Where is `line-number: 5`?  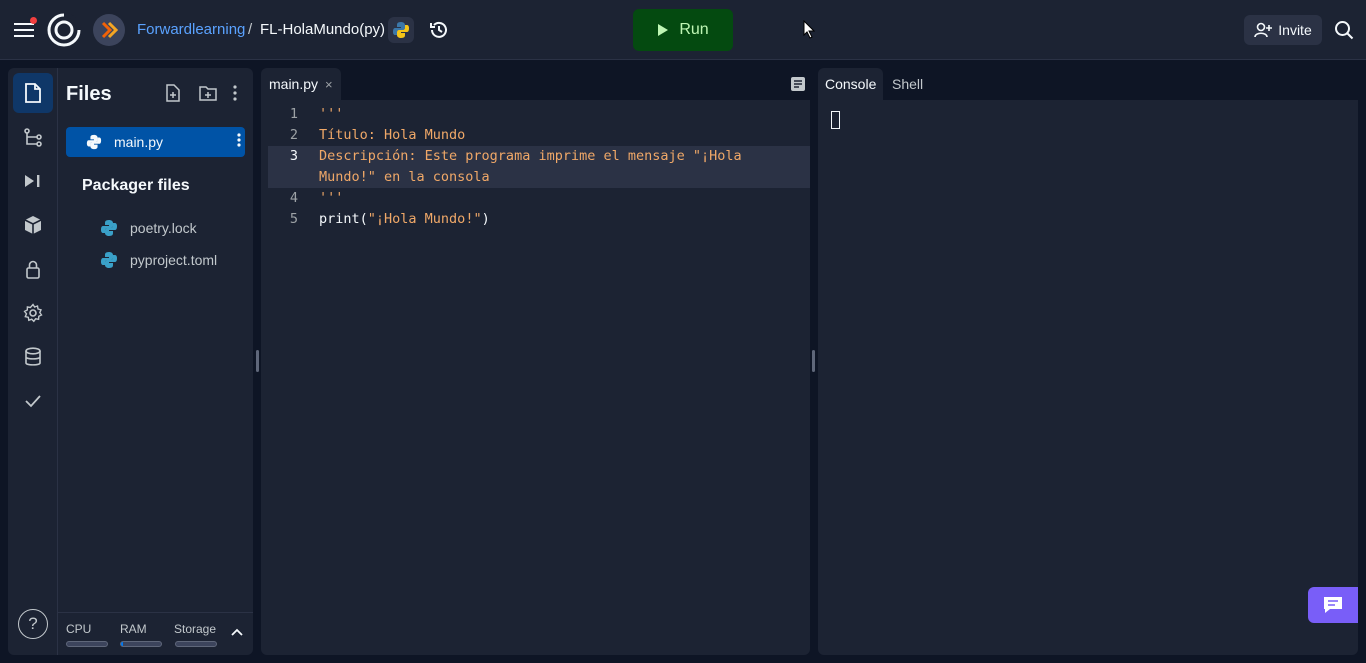 line-number: 5 is located at coordinates (293, 219).